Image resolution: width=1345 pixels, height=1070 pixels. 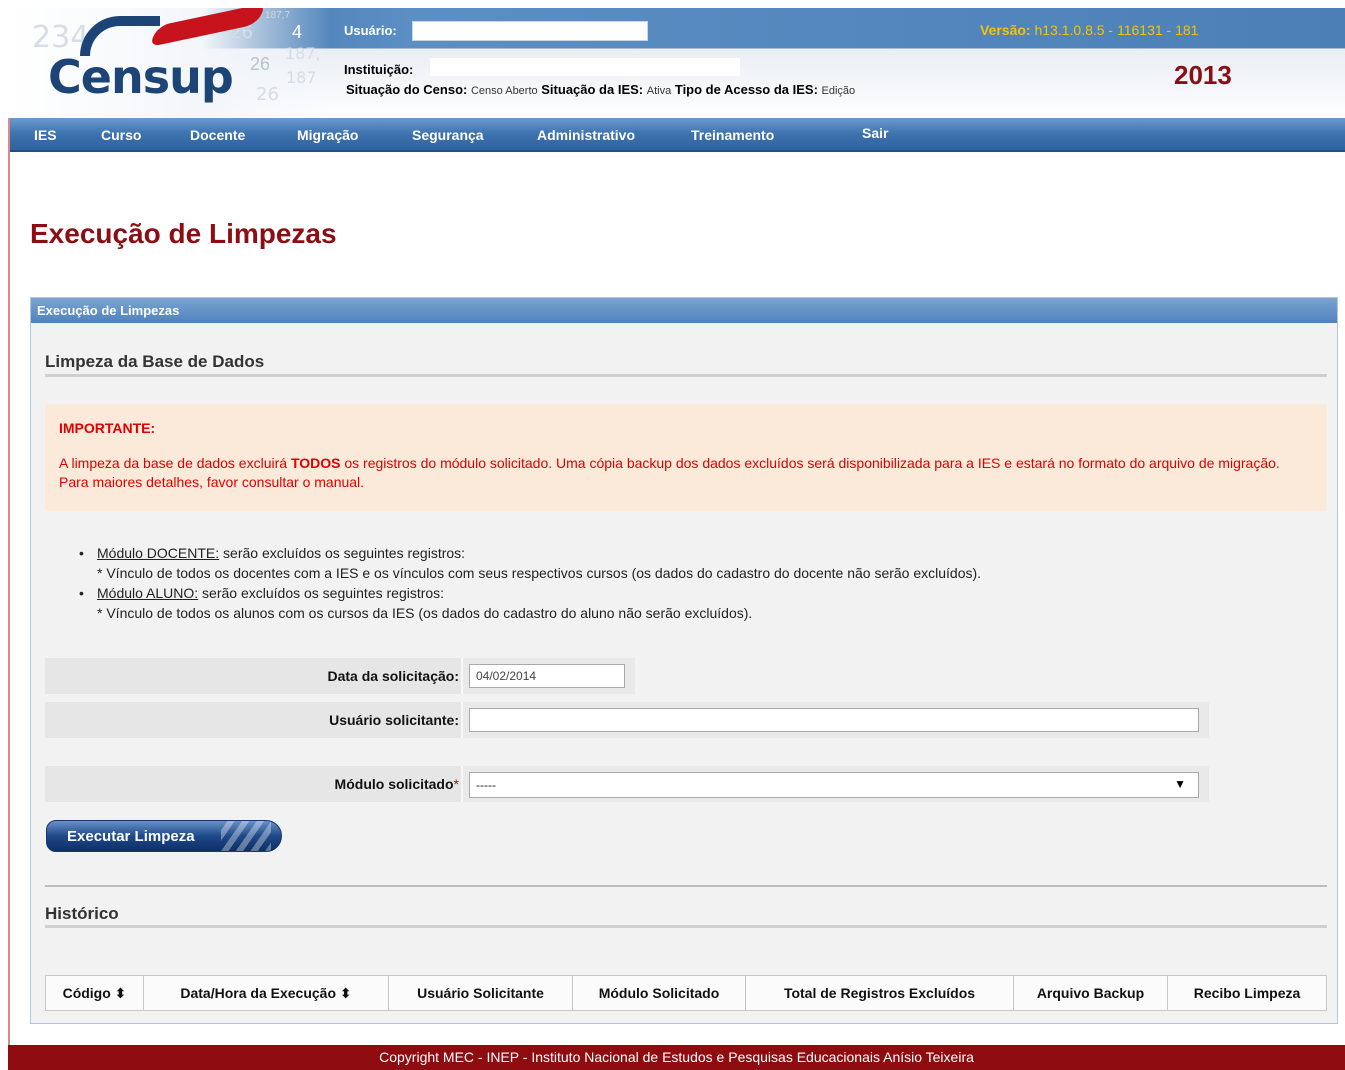 I want to click on logo-digit: 26, so click(x=267, y=94).